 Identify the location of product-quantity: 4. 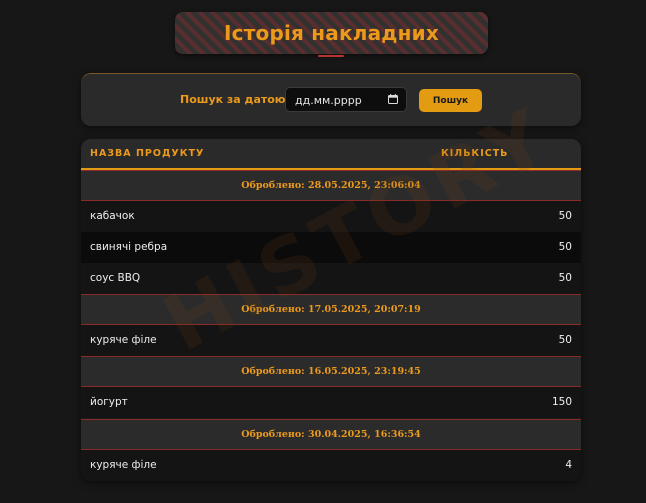
(568, 465).